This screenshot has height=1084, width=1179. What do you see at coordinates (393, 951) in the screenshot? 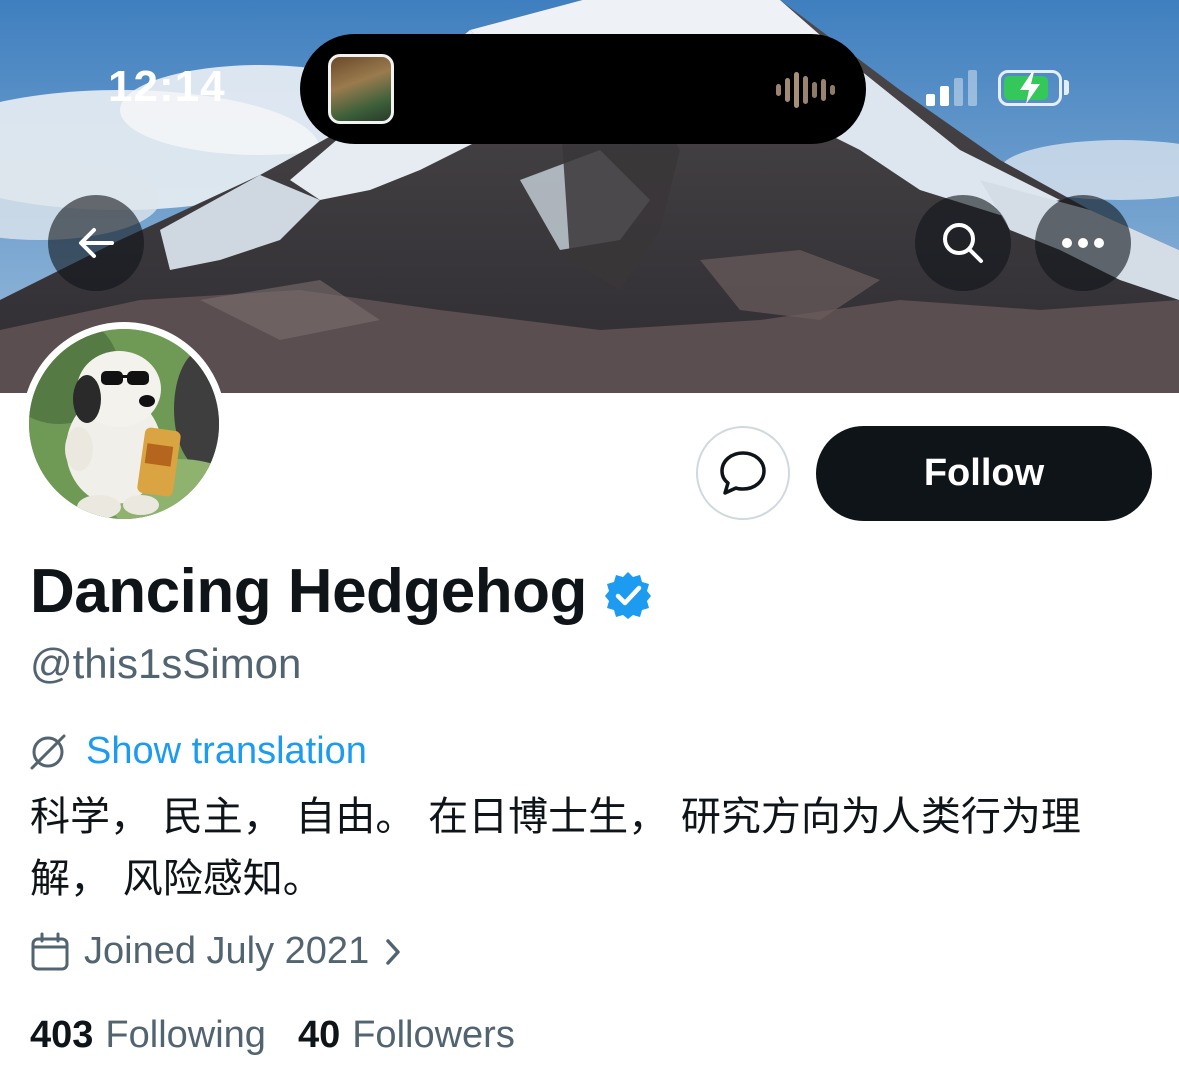
I see `chevron-right-icon` at bounding box center [393, 951].